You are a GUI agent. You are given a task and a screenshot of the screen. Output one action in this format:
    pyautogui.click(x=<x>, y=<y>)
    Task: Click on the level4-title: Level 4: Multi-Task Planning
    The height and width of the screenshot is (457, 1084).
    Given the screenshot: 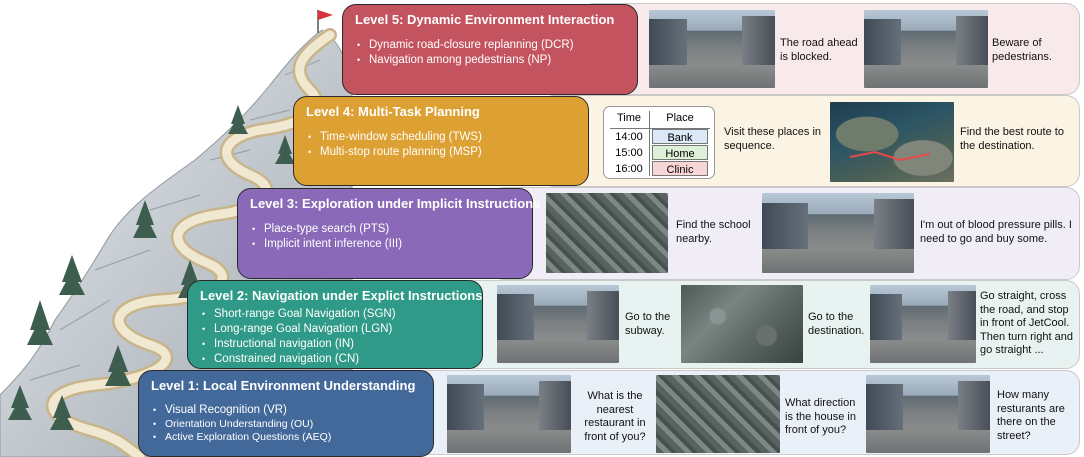 What is the action you would take?
    pyautogui.click(x=393, y=111)
    